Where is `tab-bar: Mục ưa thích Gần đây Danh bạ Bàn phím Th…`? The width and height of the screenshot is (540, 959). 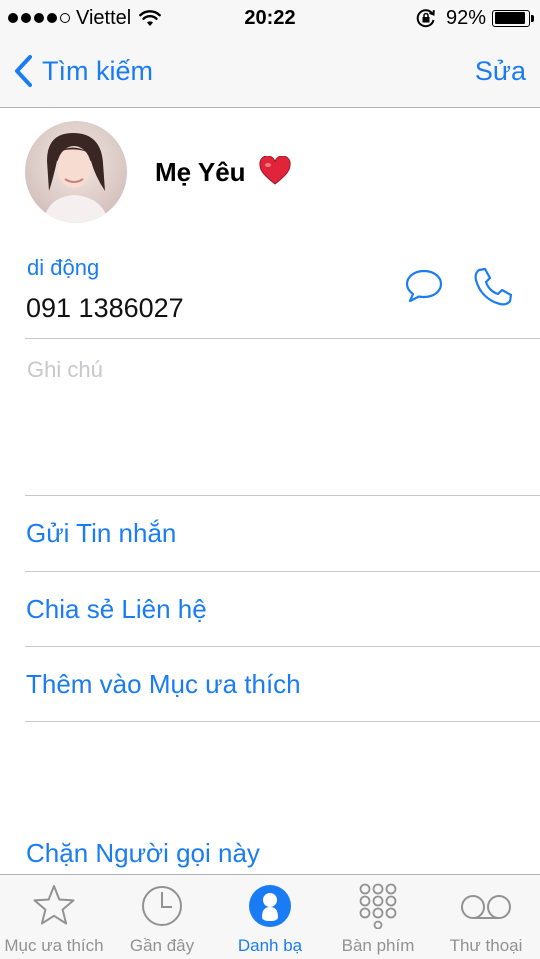
tab-bar: Mục ưa thích Gần đây Danh bạ Bàn phím Th… is located at coordinates (270, 916).